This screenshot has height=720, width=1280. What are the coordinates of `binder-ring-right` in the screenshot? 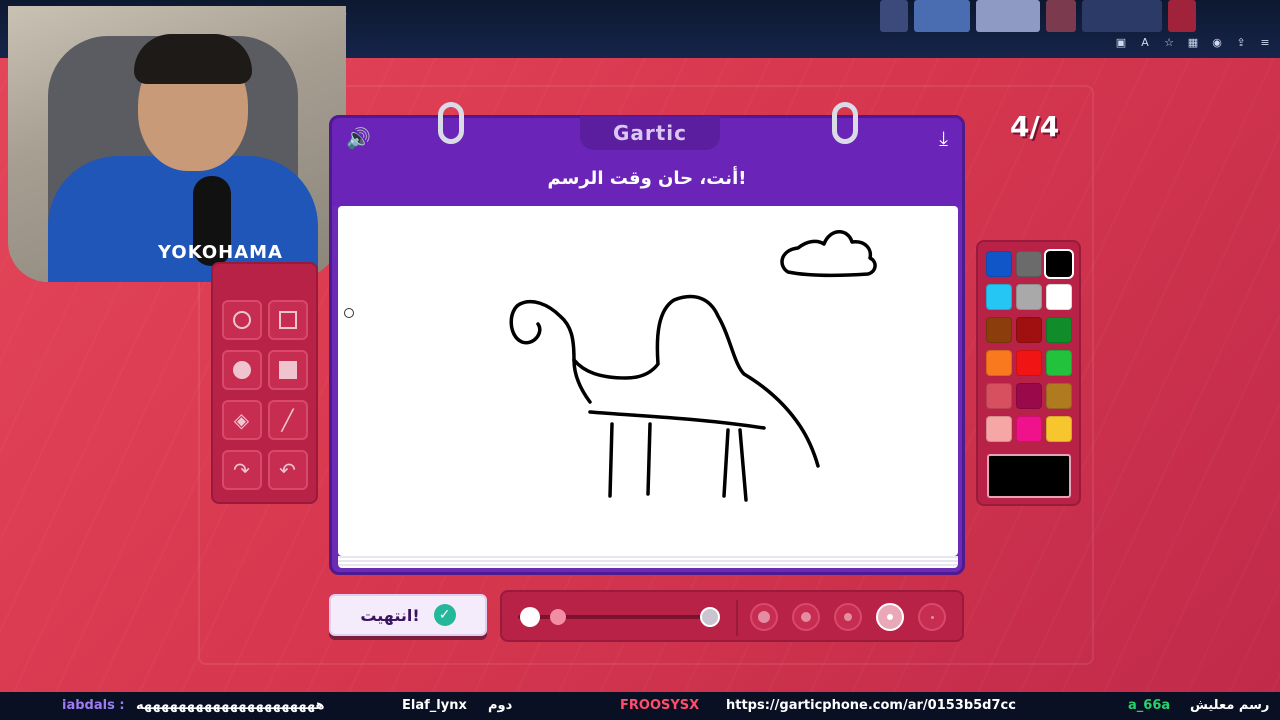 It's located at (845, 123).